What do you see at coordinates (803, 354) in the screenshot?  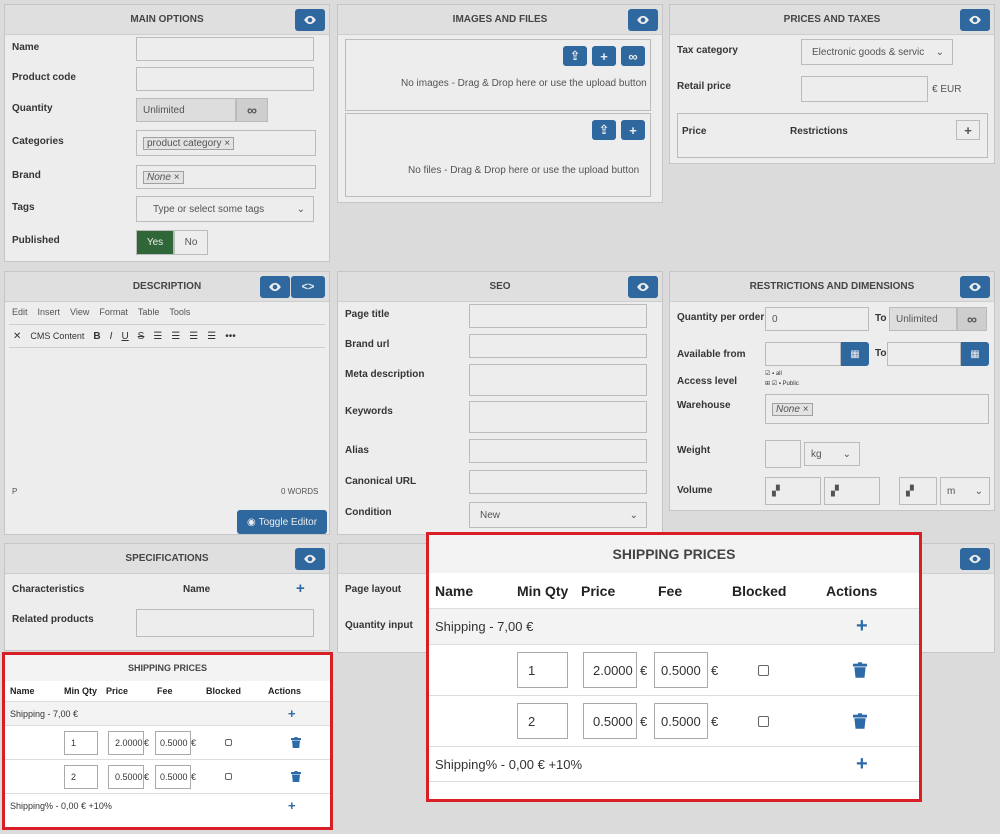 I see `available-from-input` at bounding box center [803, 354].